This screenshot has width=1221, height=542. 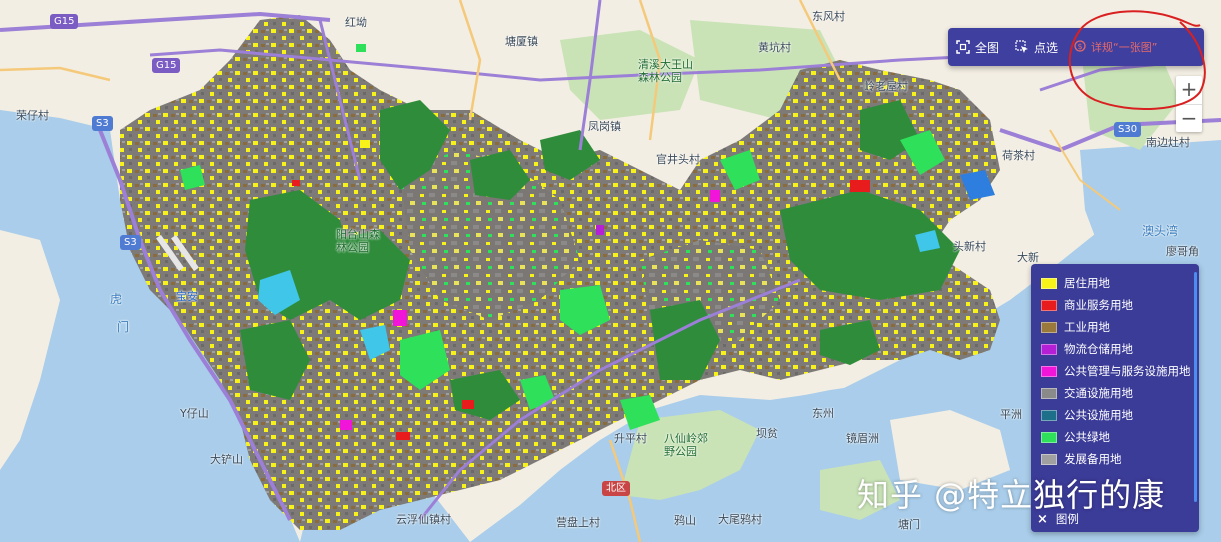 I want to click on detail-plan-button: $ 详规“一张图”, so click(x=1115, y=47).